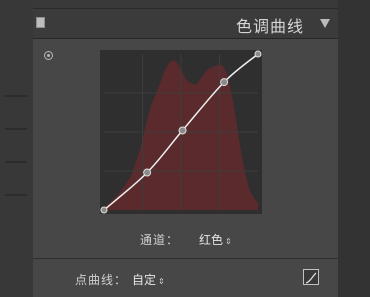 The height and width of the screenshot is (297, 370). Describe the element at coordinates (185, 24) in the screenshot. I see `tone-curve-panel-header: 色调曲线` at that location.